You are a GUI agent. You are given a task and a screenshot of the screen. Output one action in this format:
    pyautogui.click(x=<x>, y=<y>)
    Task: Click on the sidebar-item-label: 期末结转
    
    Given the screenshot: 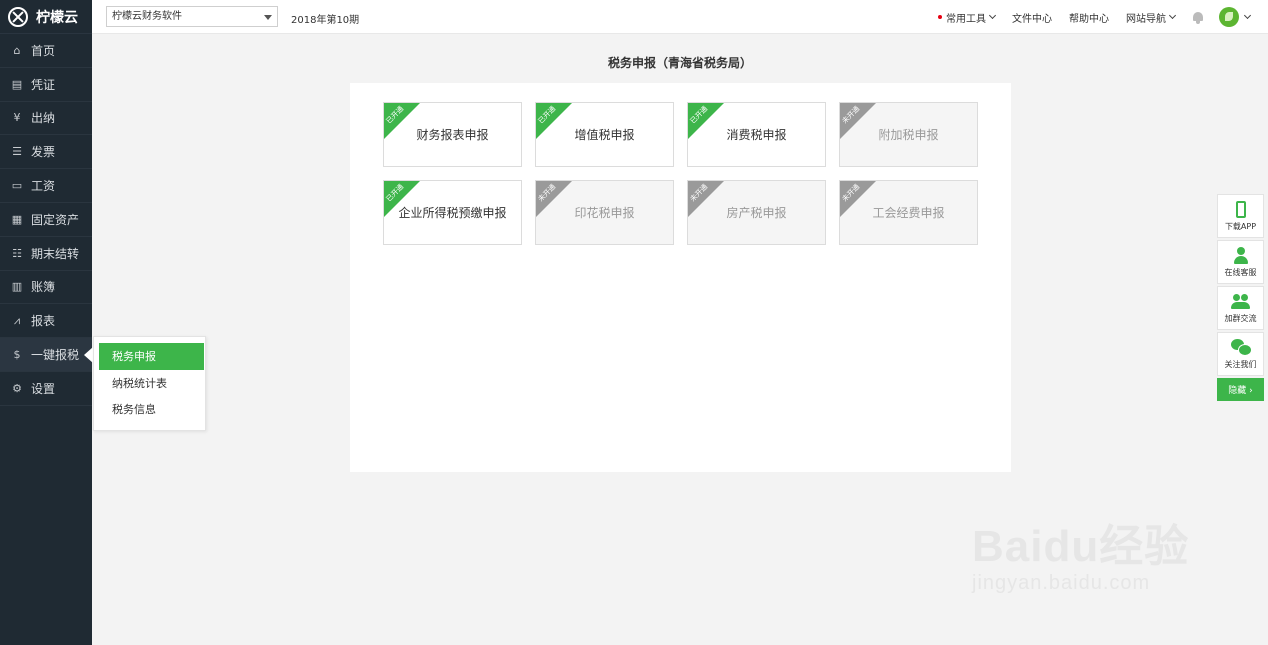 What is the action you would take?
    pyautogui.click(x=55, y=253)
    